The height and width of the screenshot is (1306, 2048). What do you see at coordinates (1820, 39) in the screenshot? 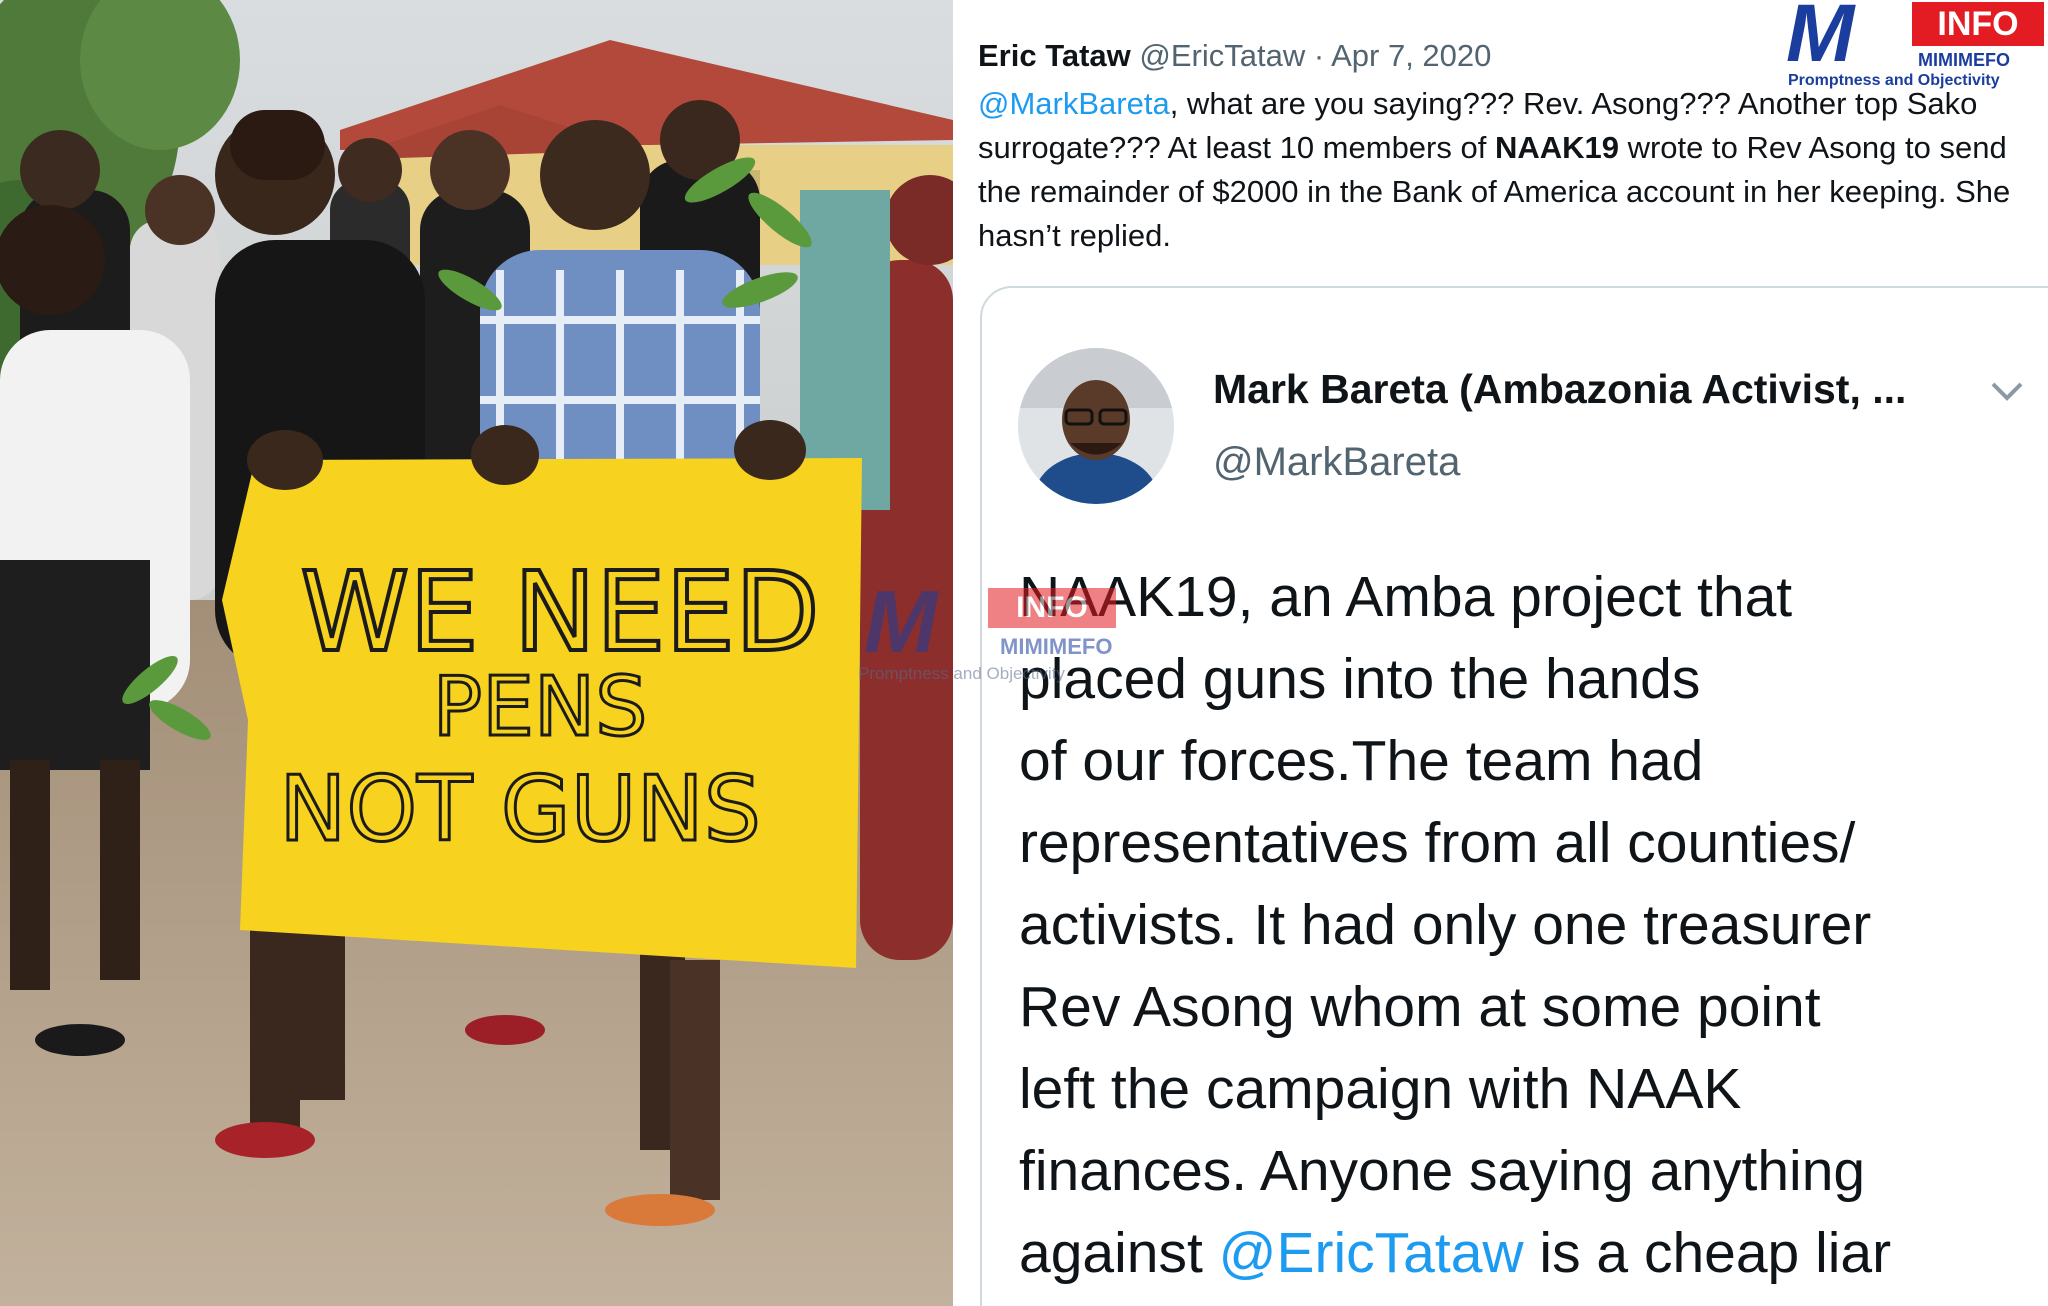
I see `logo-m-mark: M` at bounding box center [1820, 39].